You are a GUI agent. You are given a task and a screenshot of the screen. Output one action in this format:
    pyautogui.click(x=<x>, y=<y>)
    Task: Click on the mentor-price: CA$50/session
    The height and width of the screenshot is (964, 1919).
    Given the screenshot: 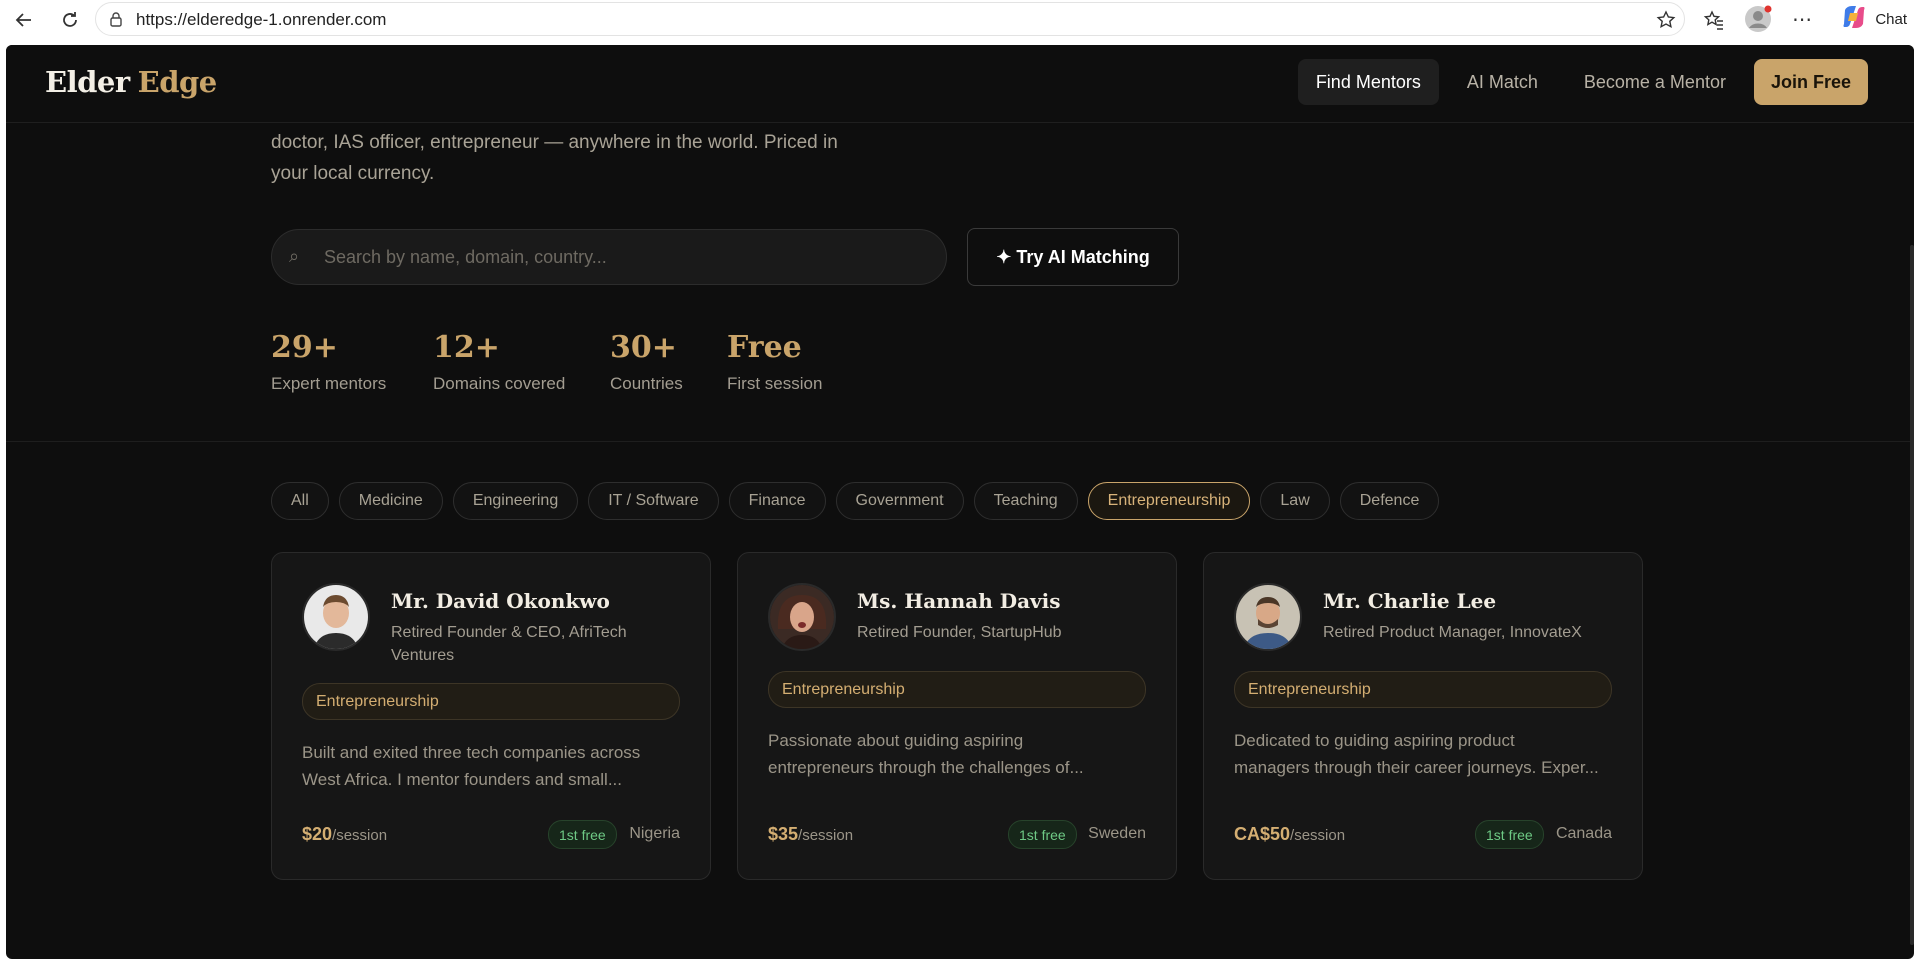 What is the action you would take?
    pyautogui.click(x=1289, y=834)
    